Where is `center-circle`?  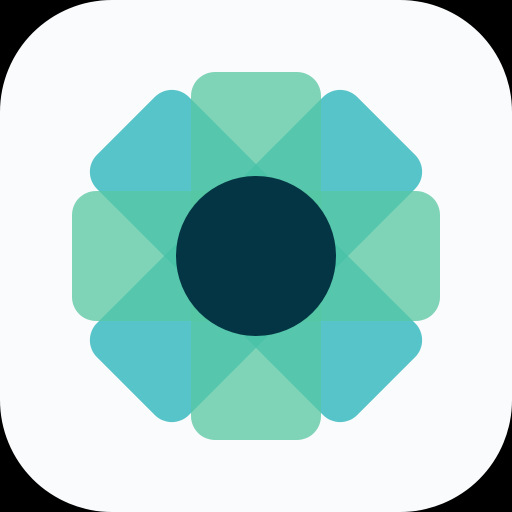 center-circle is located at coordinates (256, 256).